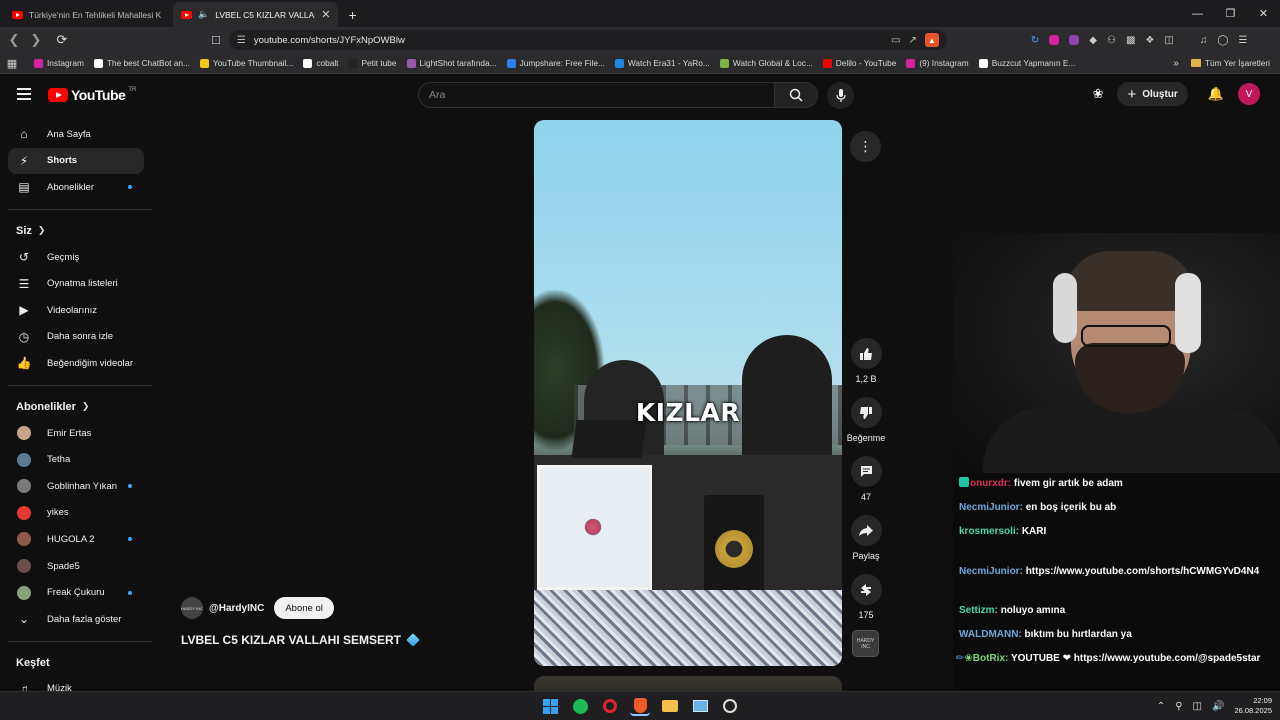 Image resolution: width=1280 pixels, height=720 pixels. I want to click on subscribe-button: Abone ol, so click(304, 608).